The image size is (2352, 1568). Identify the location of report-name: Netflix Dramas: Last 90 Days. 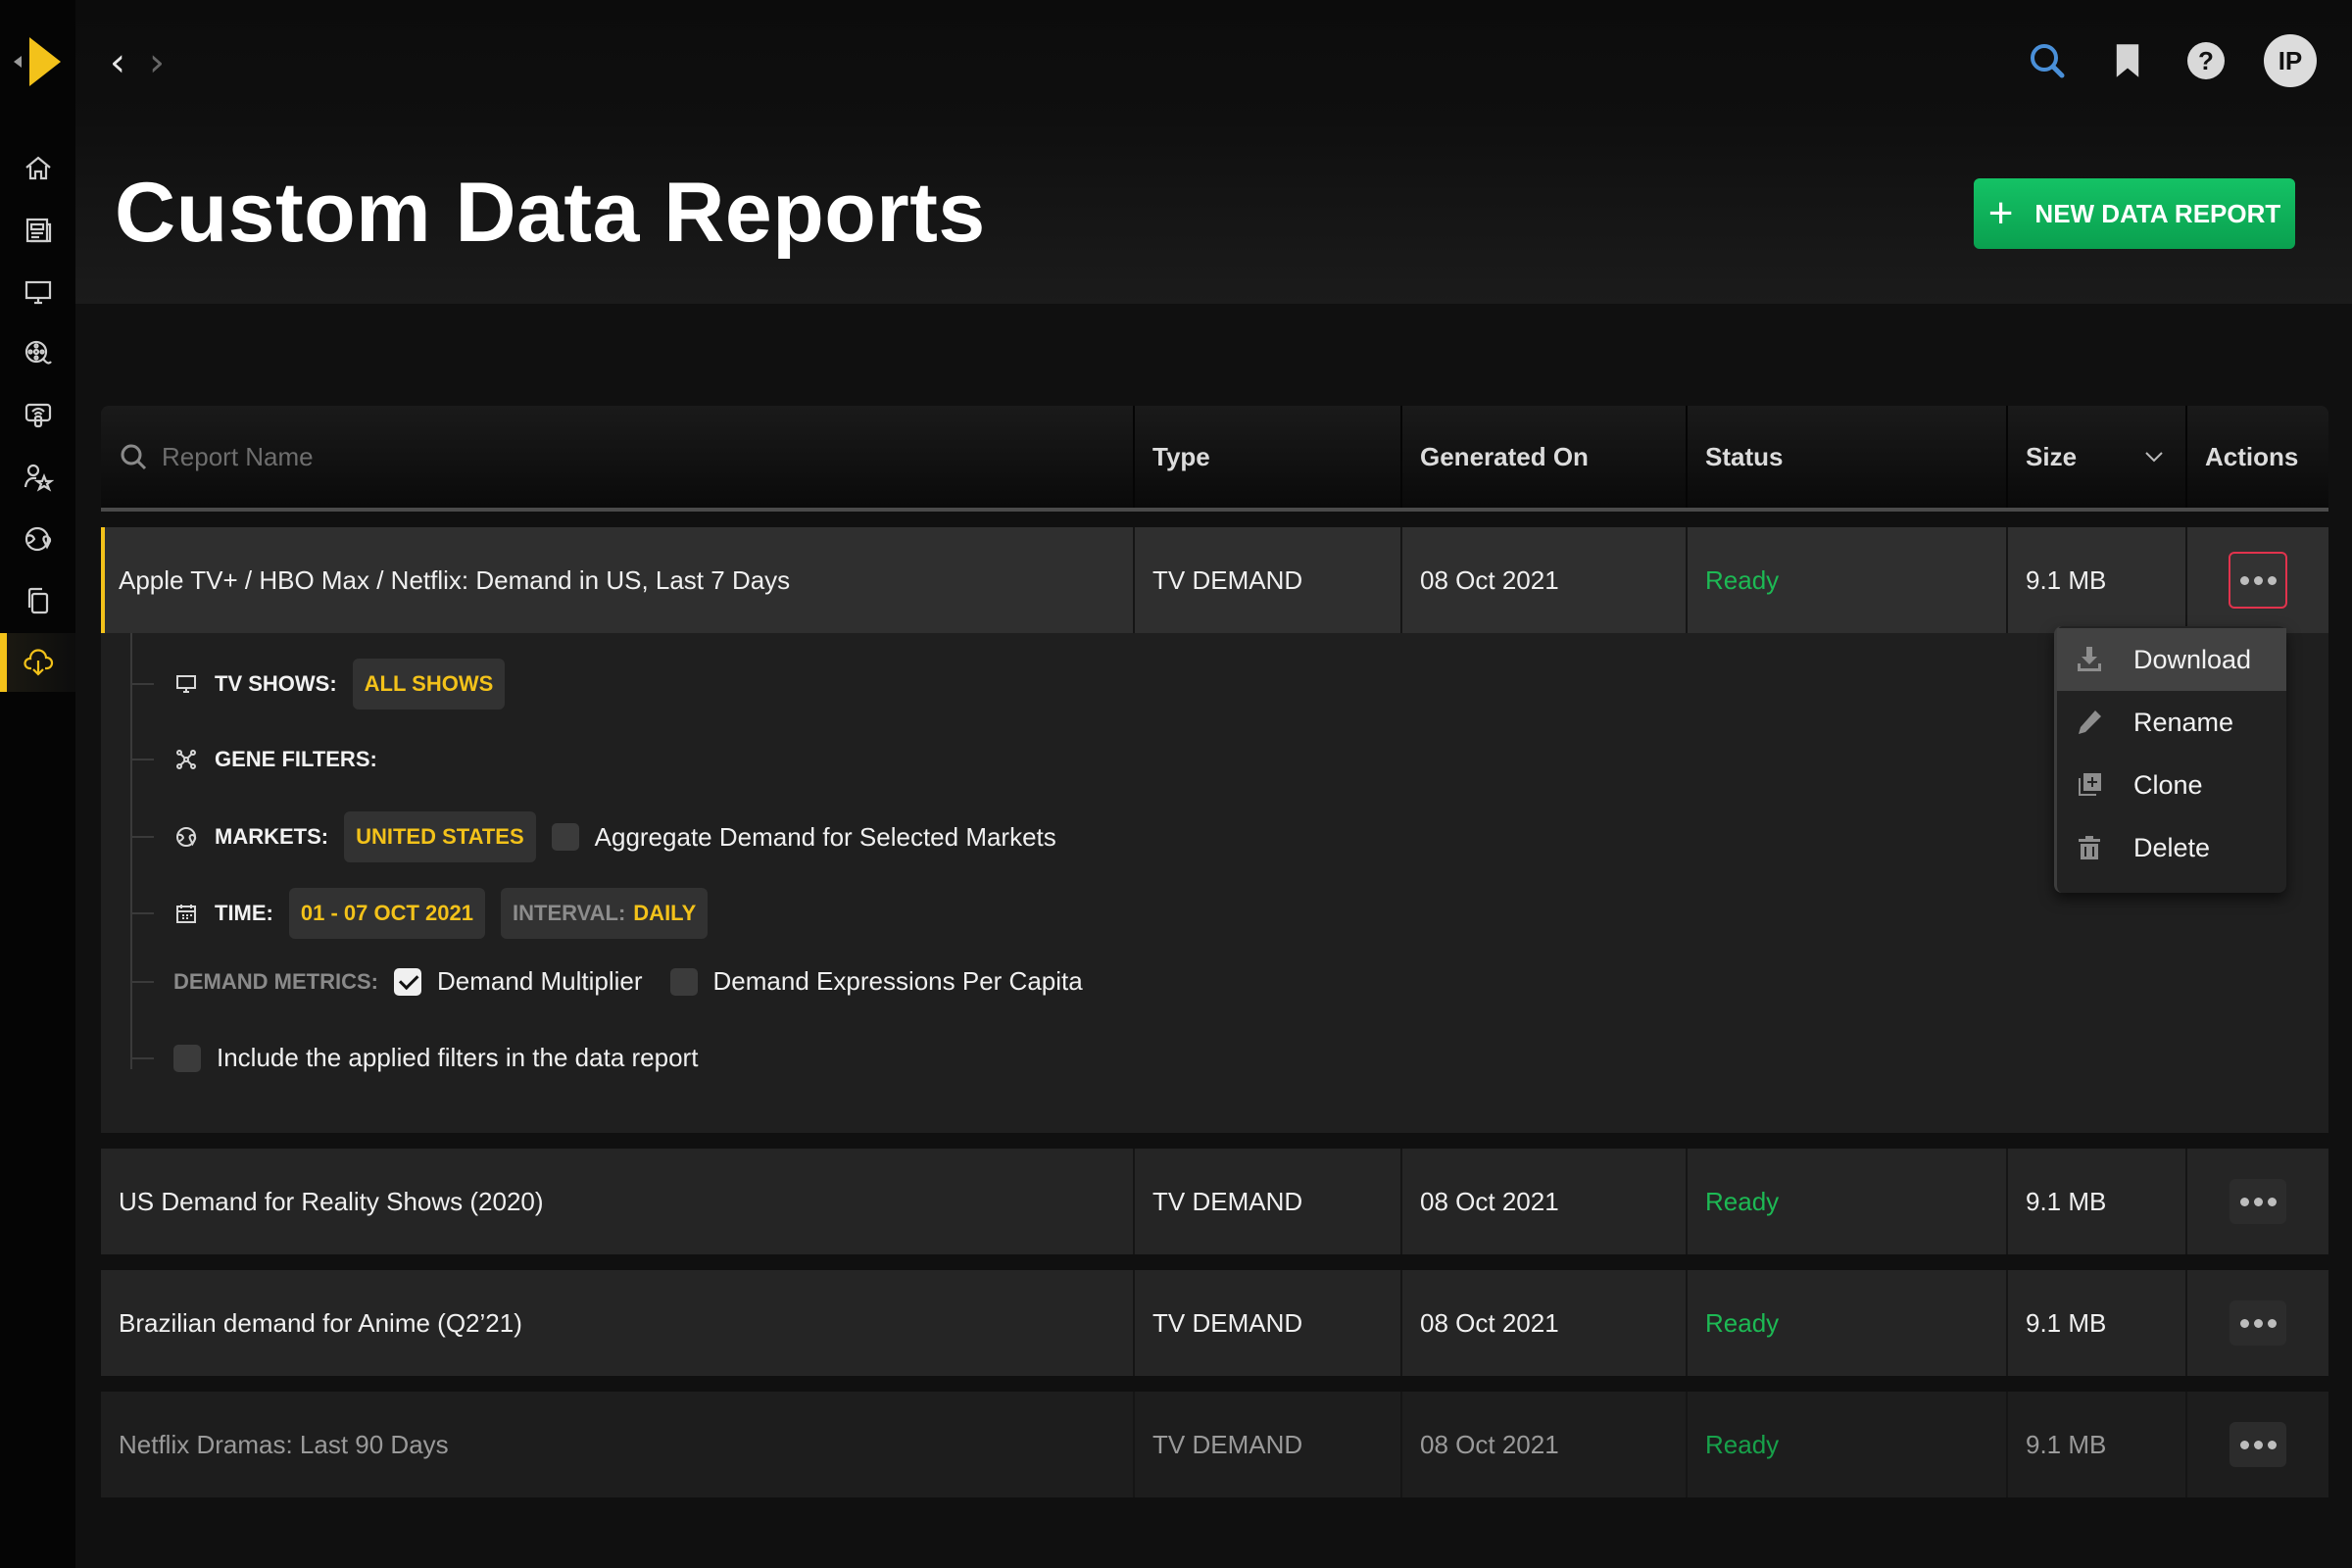
(618, 1444).